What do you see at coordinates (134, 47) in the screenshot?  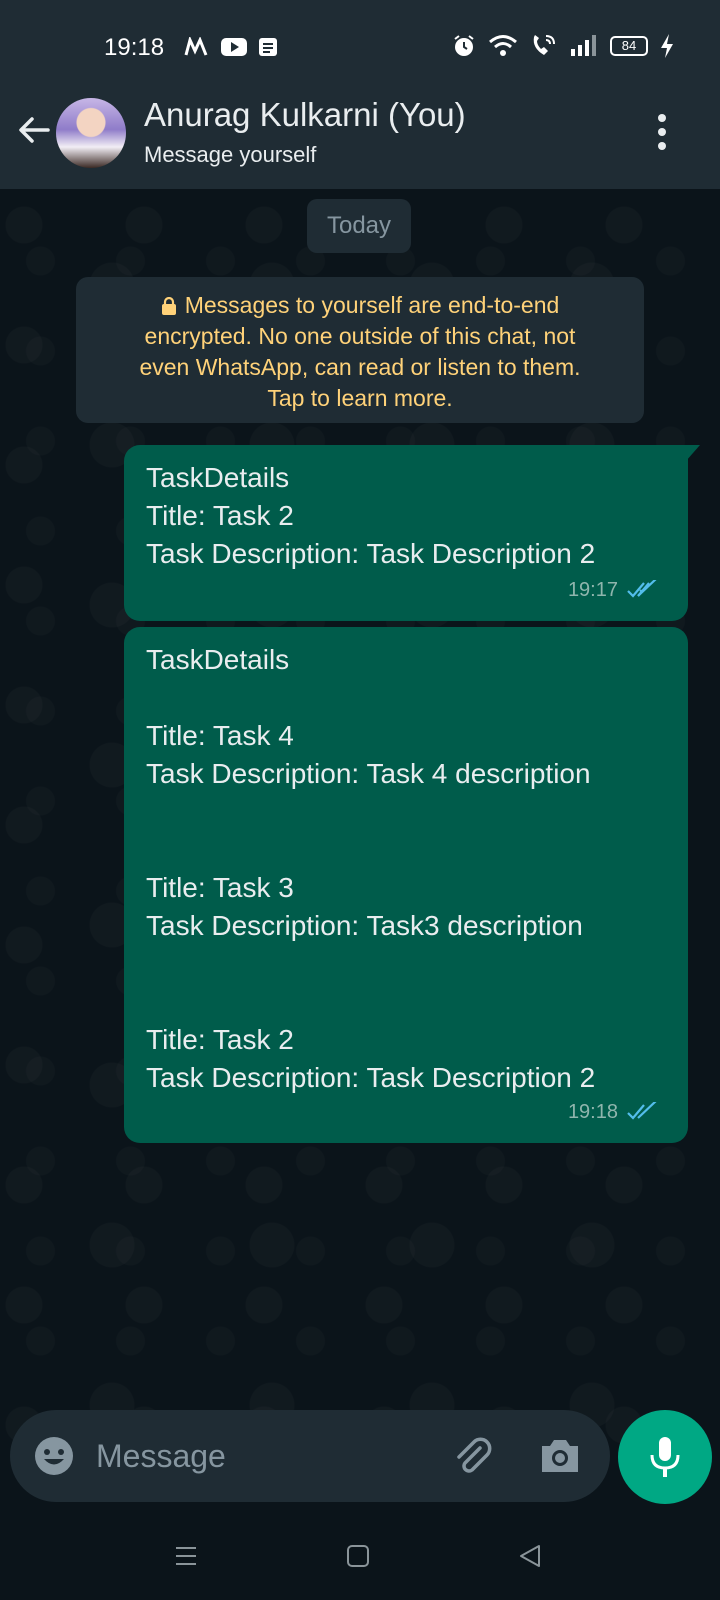 I see `status-time: 19:18` at bounding box center [134, 47].